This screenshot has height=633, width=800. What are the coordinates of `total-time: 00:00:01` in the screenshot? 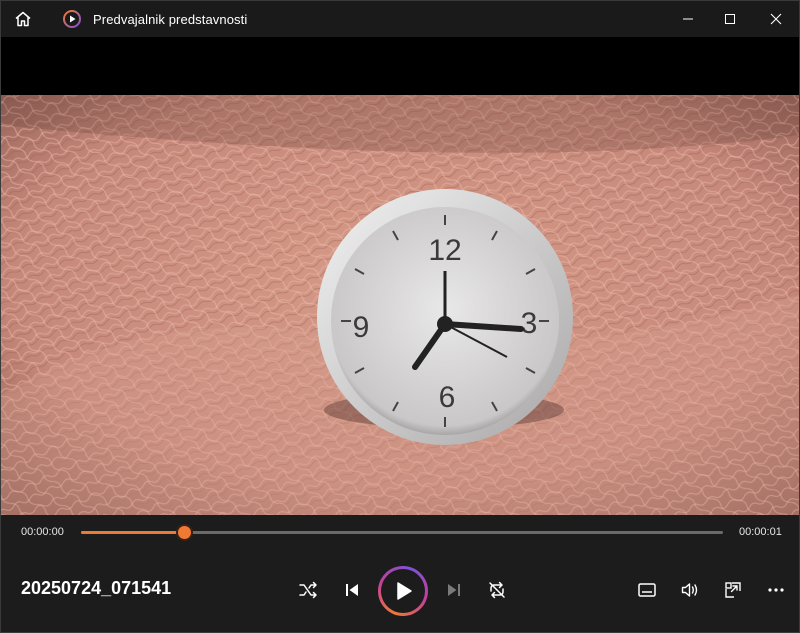 It's located at (760, 532).